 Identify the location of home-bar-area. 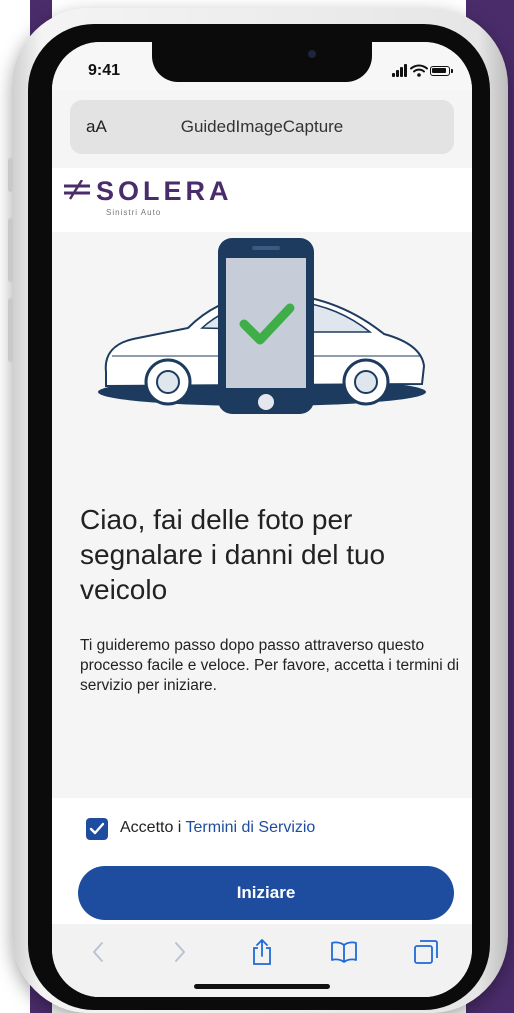
(262, 988).